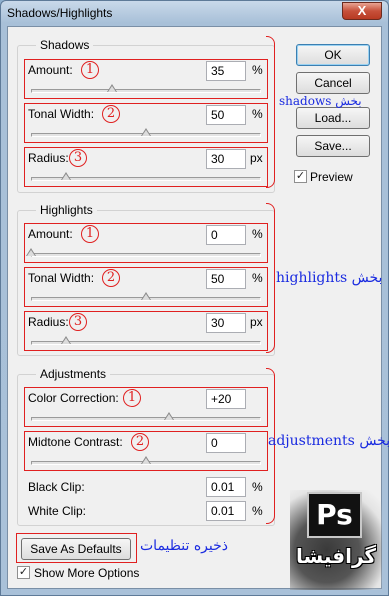 Image resolution: width=389 pixels, height=596 pixels. What do you see at coordinates (60, 13) in the screenshot?
I see `window-title: Shadows/Highlights` at bounding box center [60, 13].